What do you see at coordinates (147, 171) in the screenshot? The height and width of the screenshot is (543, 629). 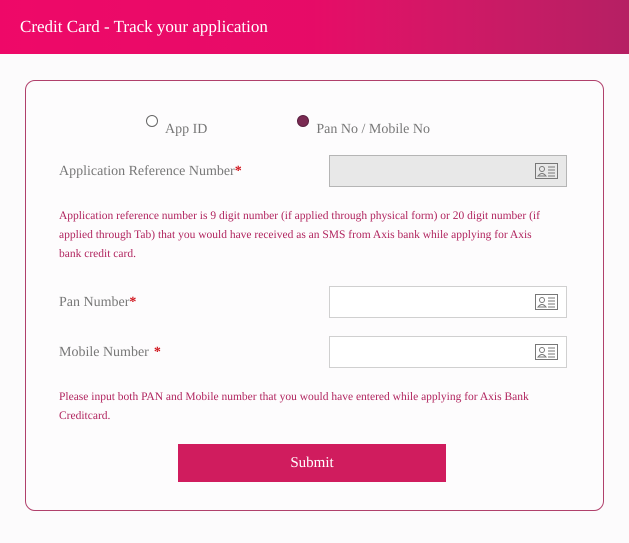 I see `field-label: Application Reference Number` at bounding box center [147, 171].